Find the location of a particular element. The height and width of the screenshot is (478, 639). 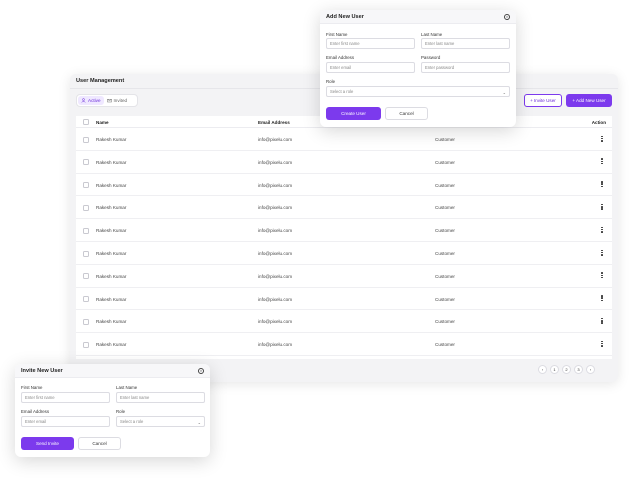

modal-header: Add New User × is located at coordinates (418, 17).